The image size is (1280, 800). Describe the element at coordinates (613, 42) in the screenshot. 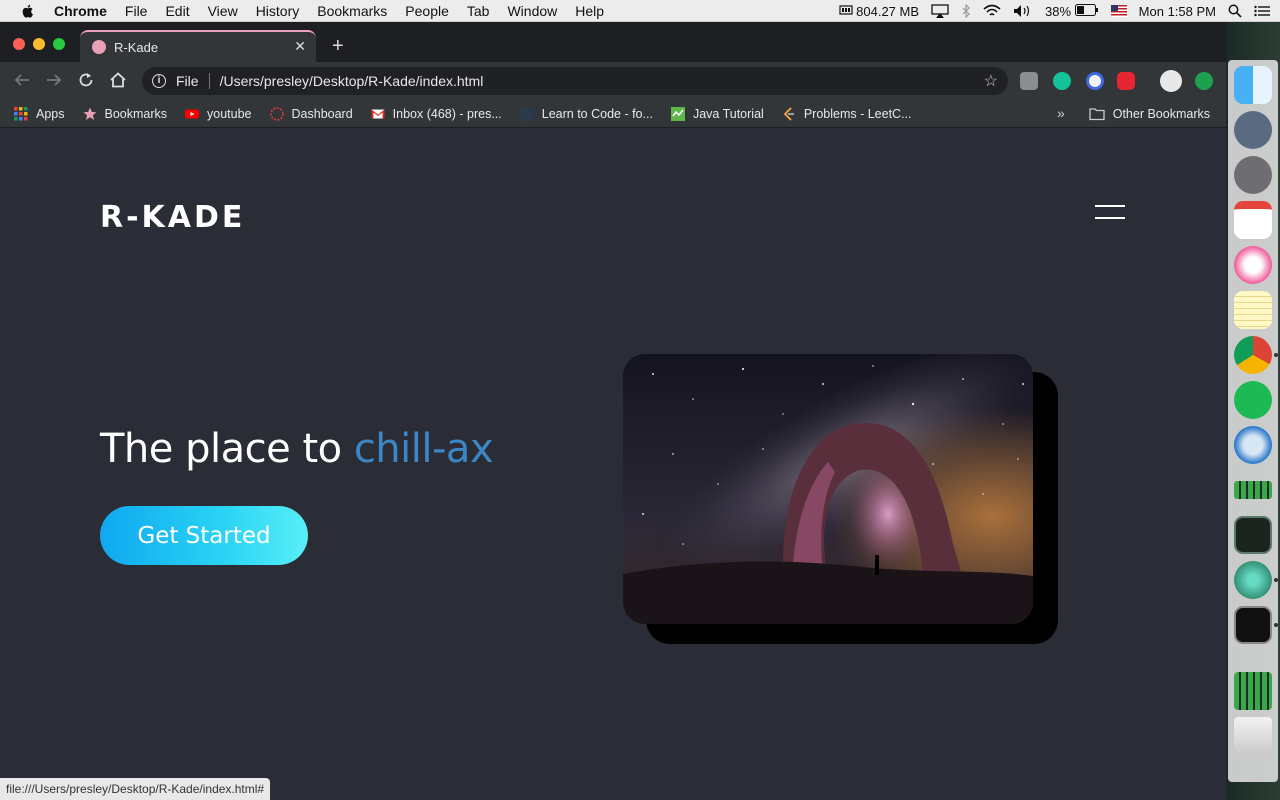

I see `tab-strip: R-Kade ✕ +` at that location.